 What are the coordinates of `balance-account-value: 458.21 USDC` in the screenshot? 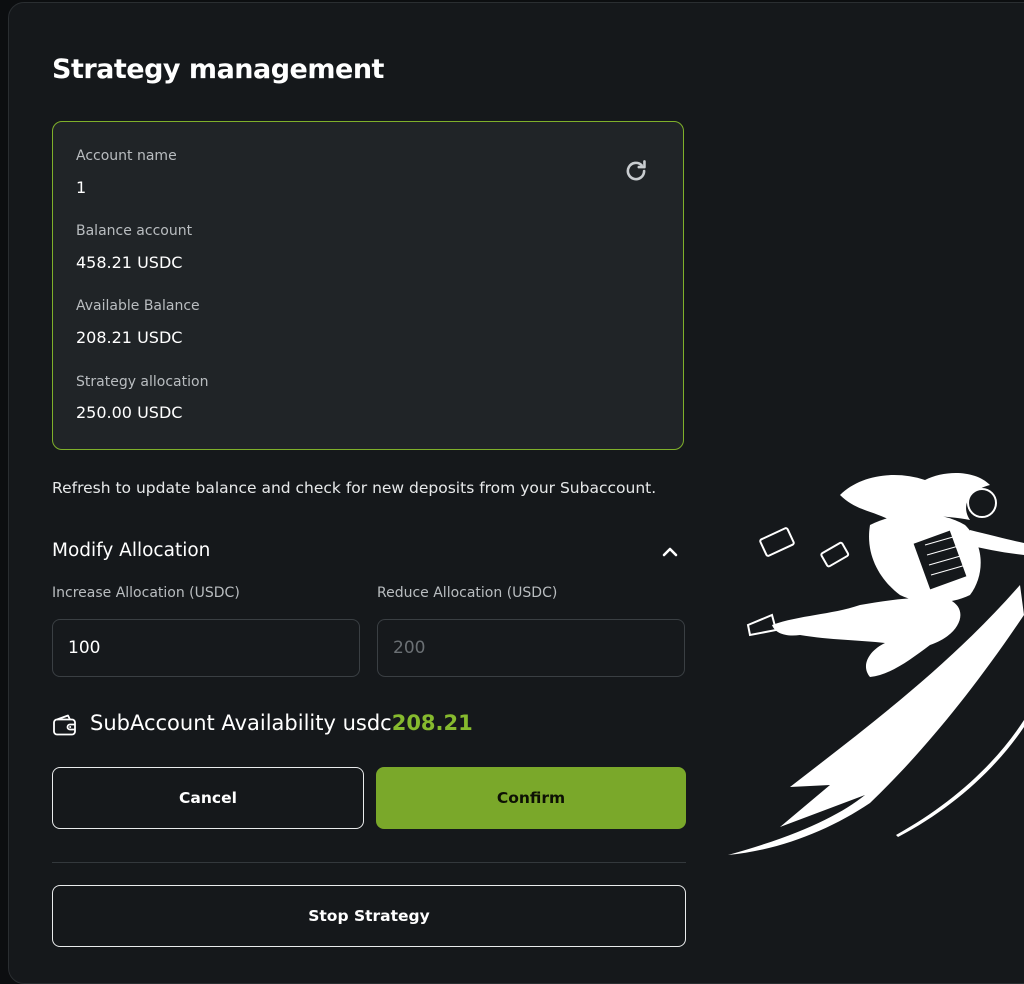 It's located at (129, 262).